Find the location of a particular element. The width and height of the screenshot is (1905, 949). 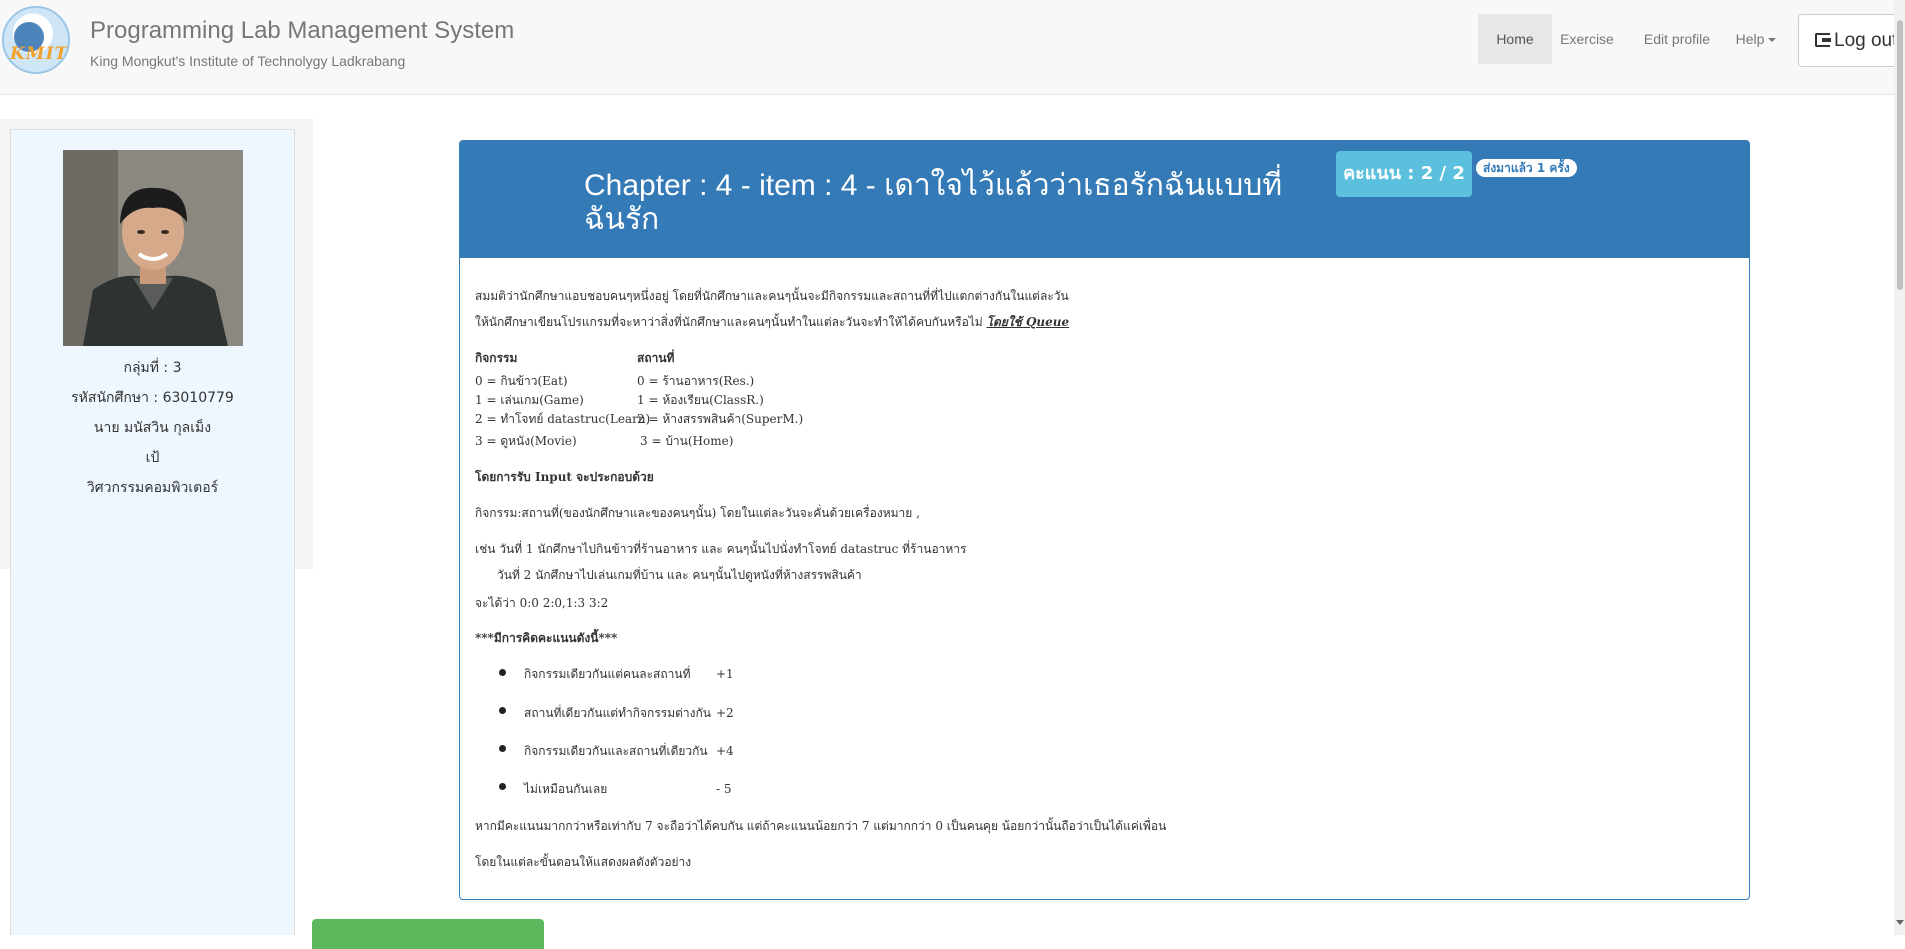

nav-edit-profile: Edit profile is located at coordinates (1677, 39).